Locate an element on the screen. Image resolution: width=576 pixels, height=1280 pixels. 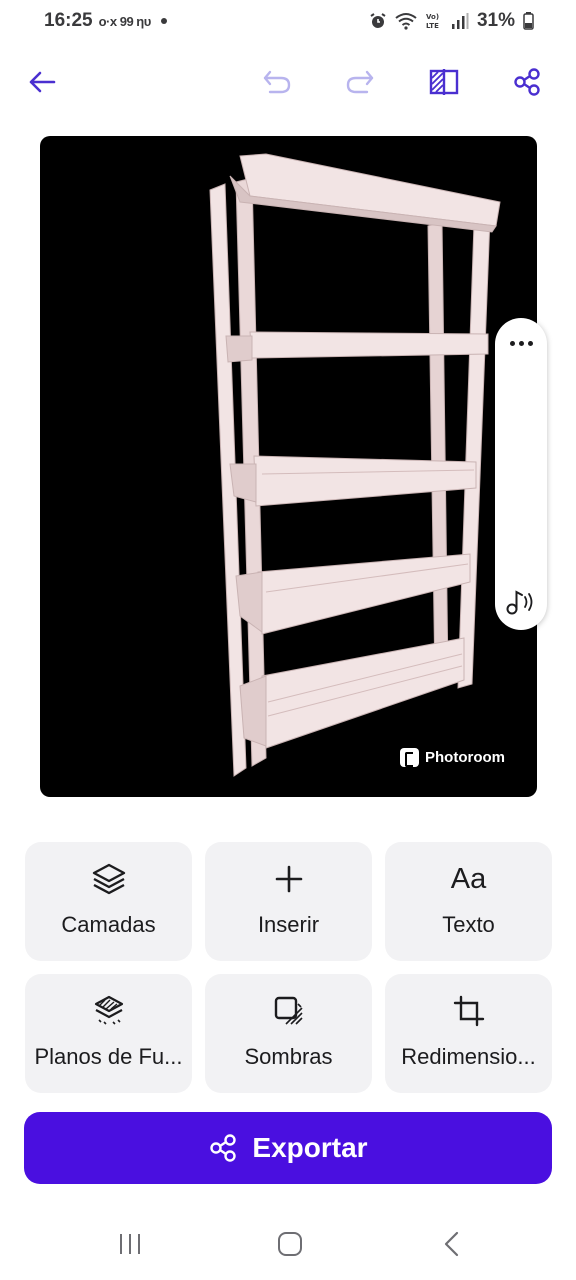
alarm-icon is located at coordinates (378, 21).